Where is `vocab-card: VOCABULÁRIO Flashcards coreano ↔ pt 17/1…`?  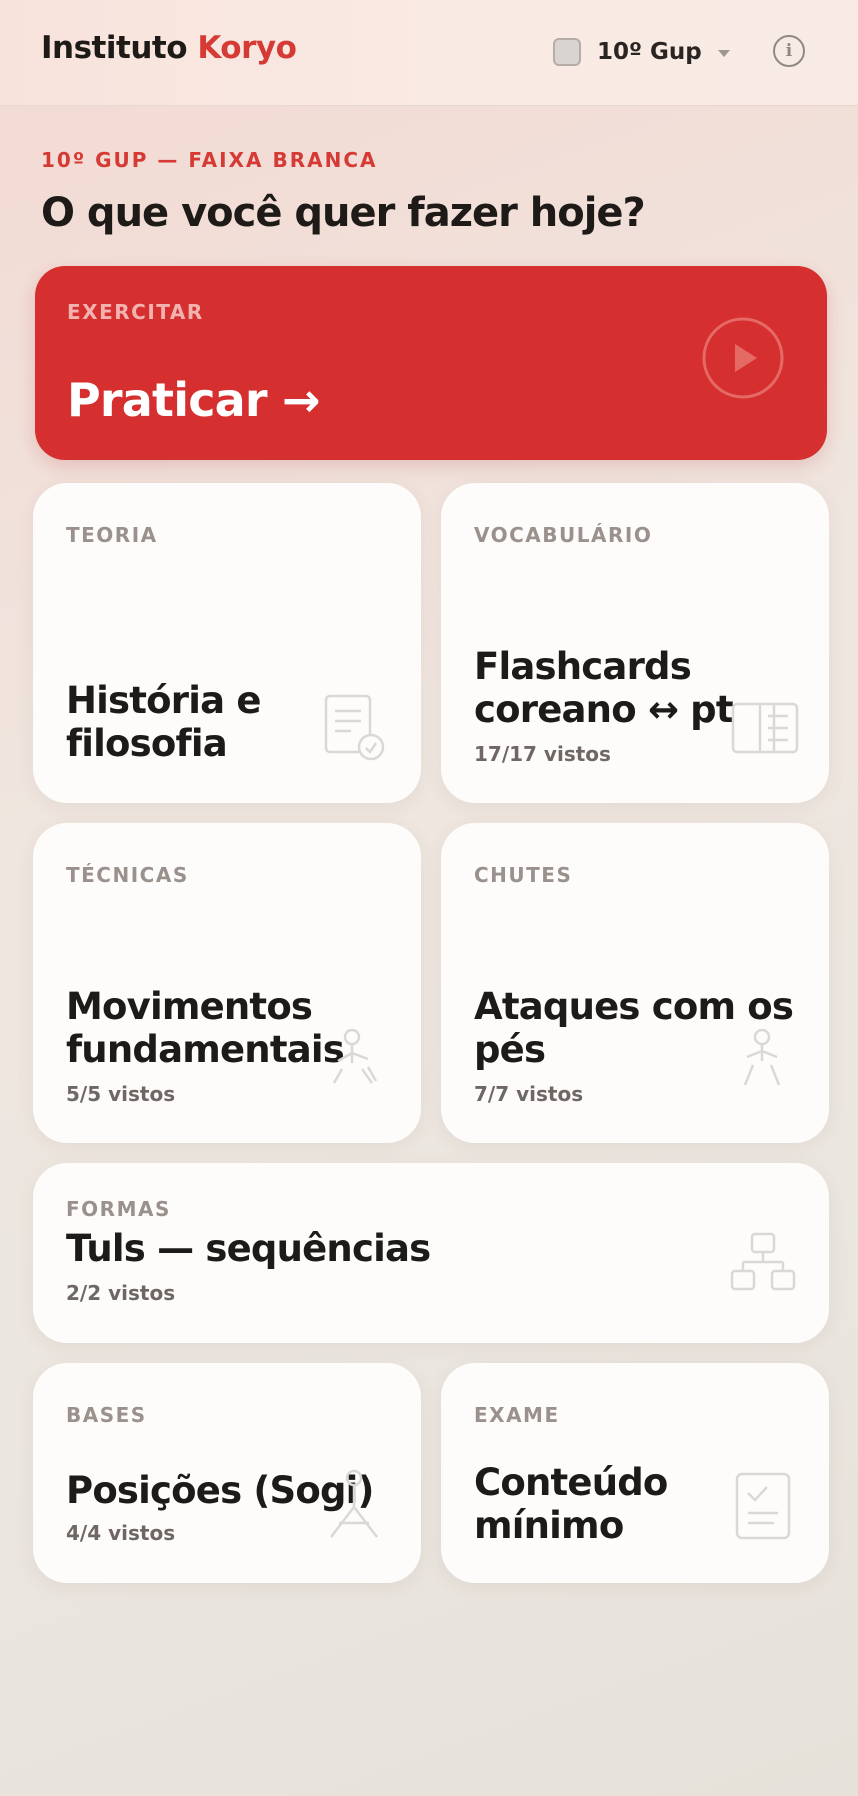
vocab-card: VOCABULÁRIO Flashcards coreano ↔ pt 17/1… is located at coordinates (635, 643).